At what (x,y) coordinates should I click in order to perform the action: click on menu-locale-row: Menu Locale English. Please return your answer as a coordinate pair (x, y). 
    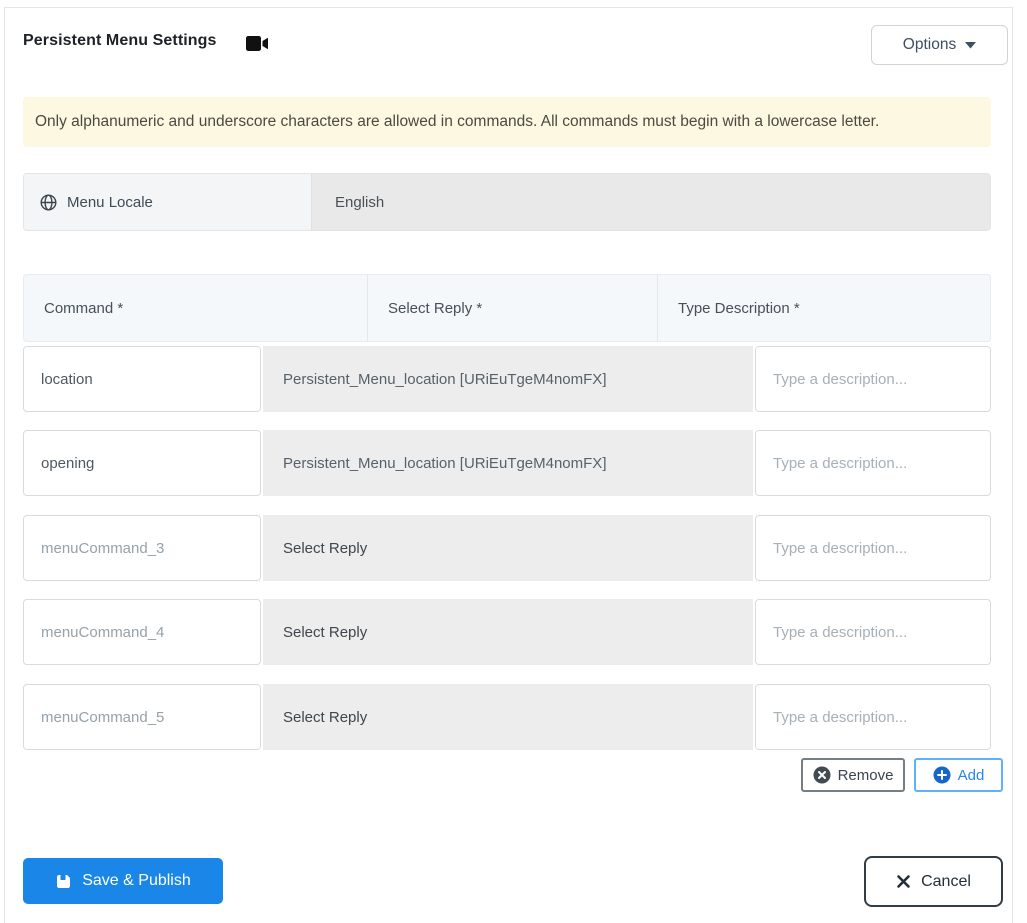
    Looking at the image, I should click on (507, 202).